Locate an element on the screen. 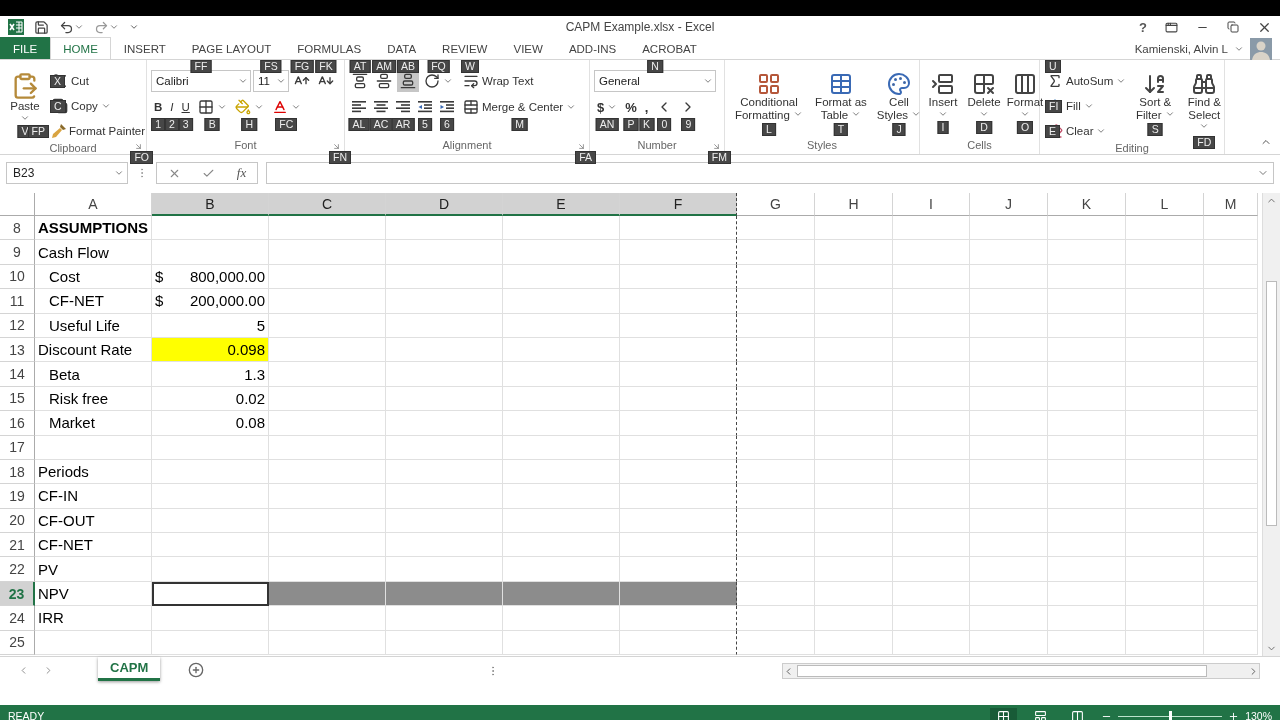 Image resolution: width=1280 pixels, height=720 pixels. row-header: 23 is located at coordinates (17, 594).